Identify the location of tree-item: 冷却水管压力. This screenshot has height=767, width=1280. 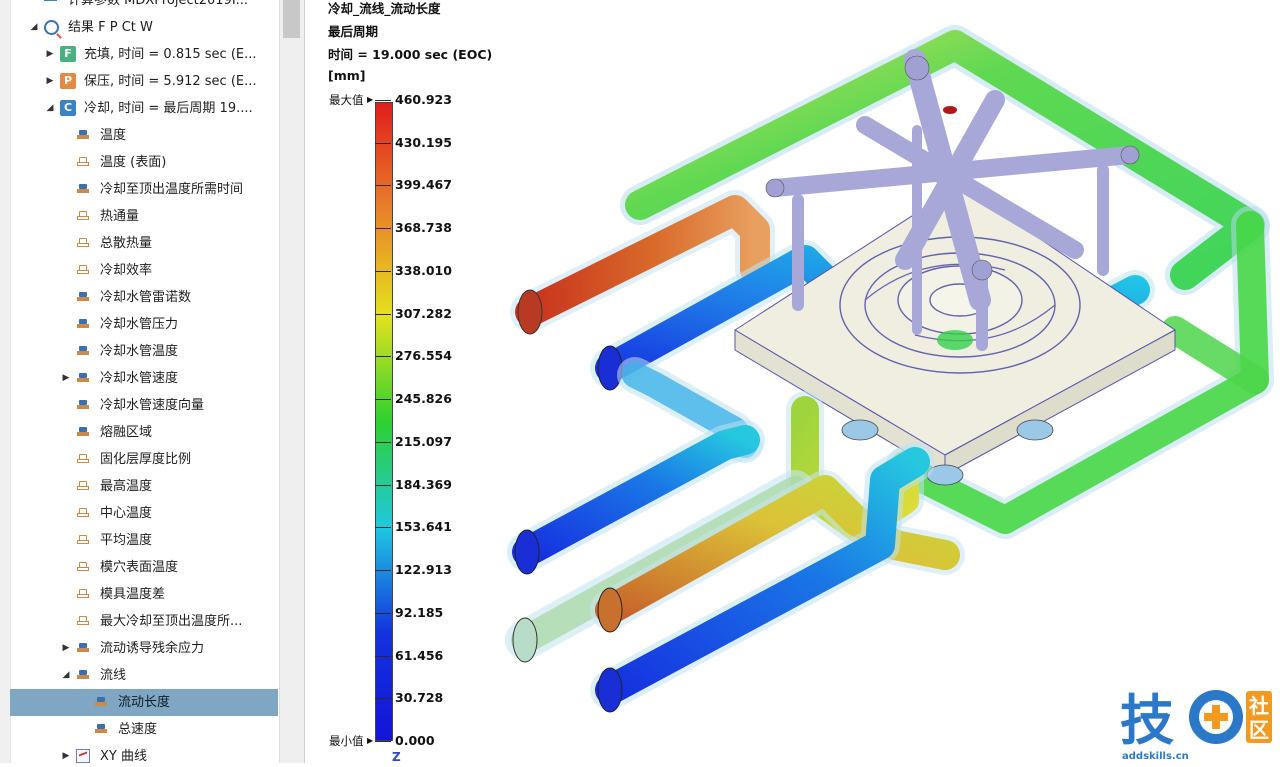
(144, 324).